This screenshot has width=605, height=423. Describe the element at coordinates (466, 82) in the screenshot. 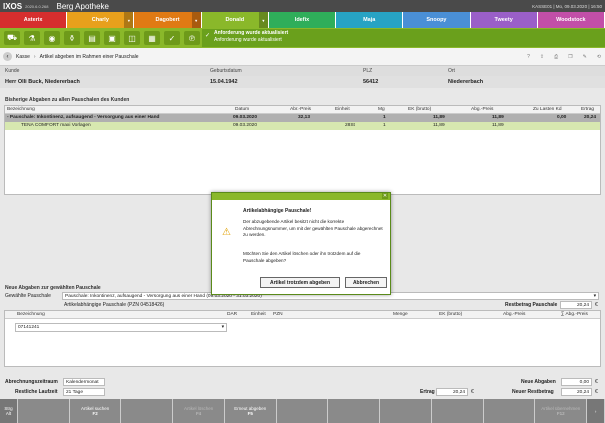

I see `customer-ort: Niedererbach` at that location.